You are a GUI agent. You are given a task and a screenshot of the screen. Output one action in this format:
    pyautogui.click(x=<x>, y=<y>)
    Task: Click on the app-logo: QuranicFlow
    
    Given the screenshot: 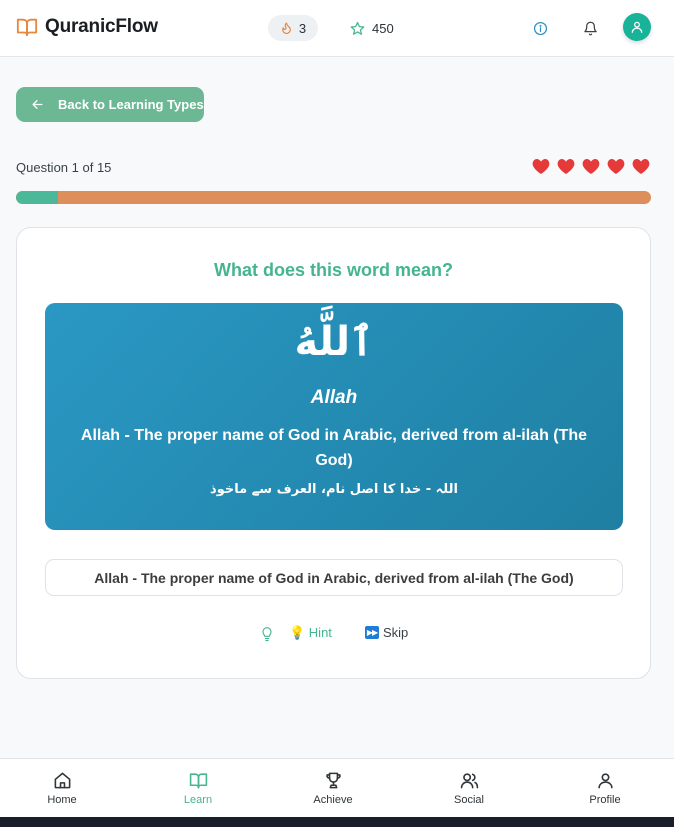 What is the action you would take?
    pyautogui.click(x=87, y=27)
    